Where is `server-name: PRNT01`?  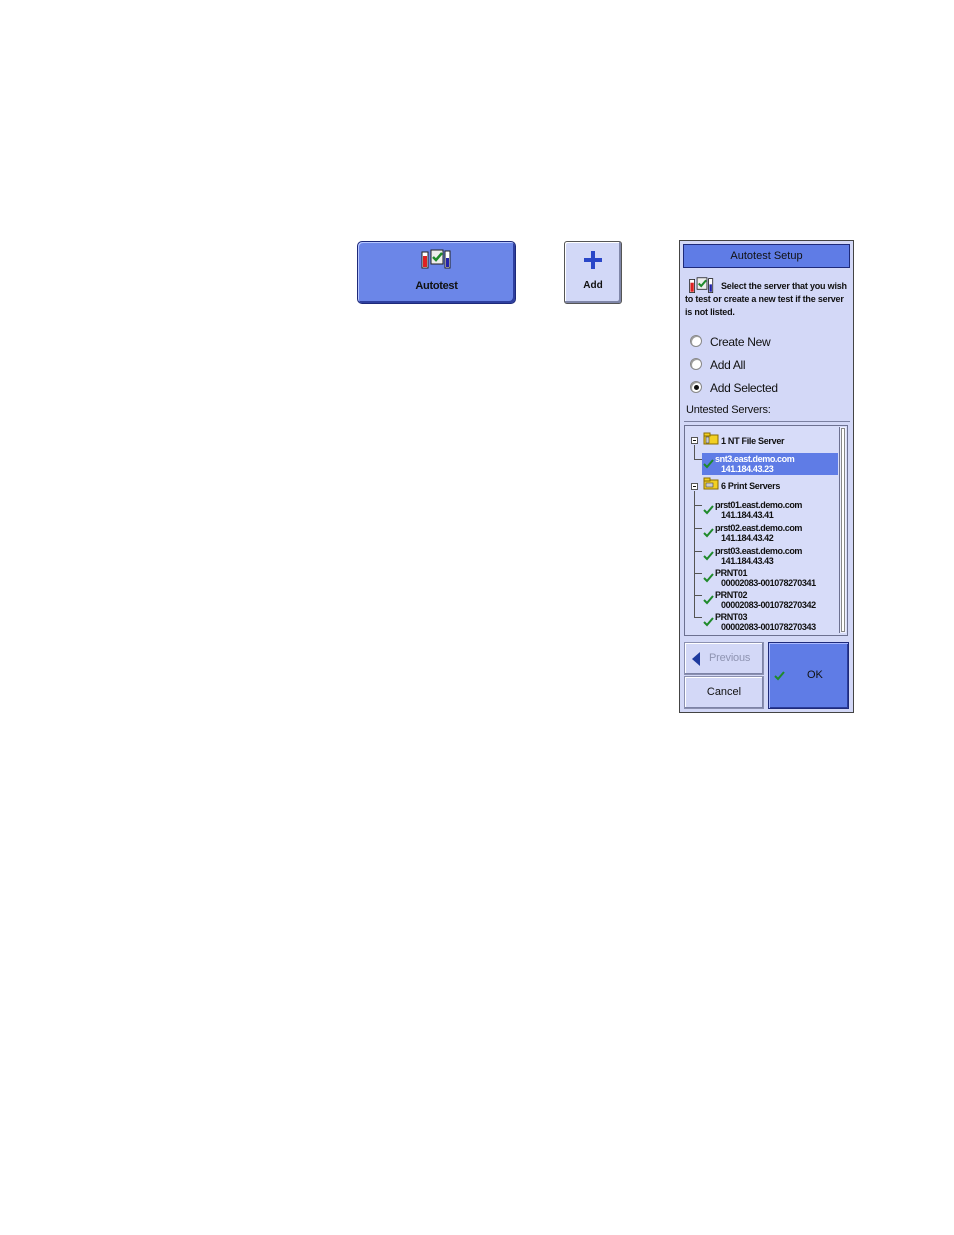 server-name: PRNT01 is located at coordinates (731, 573).